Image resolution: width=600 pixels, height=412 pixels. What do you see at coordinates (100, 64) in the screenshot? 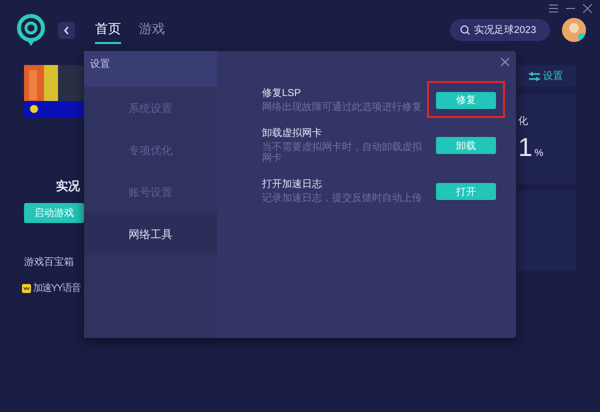
I see `dialog-title: 设置` at bounding box center [100, 64].